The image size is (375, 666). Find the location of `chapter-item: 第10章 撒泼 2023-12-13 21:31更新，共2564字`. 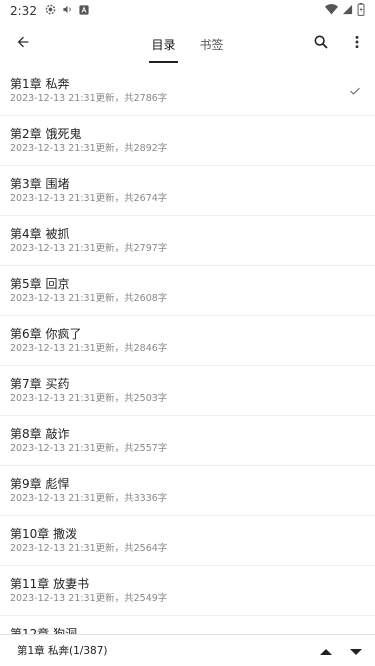

chapter-item: 第10章 撒泼 2023-12-13 21:31更新，共2564字 is located at coordinates (187, 541).